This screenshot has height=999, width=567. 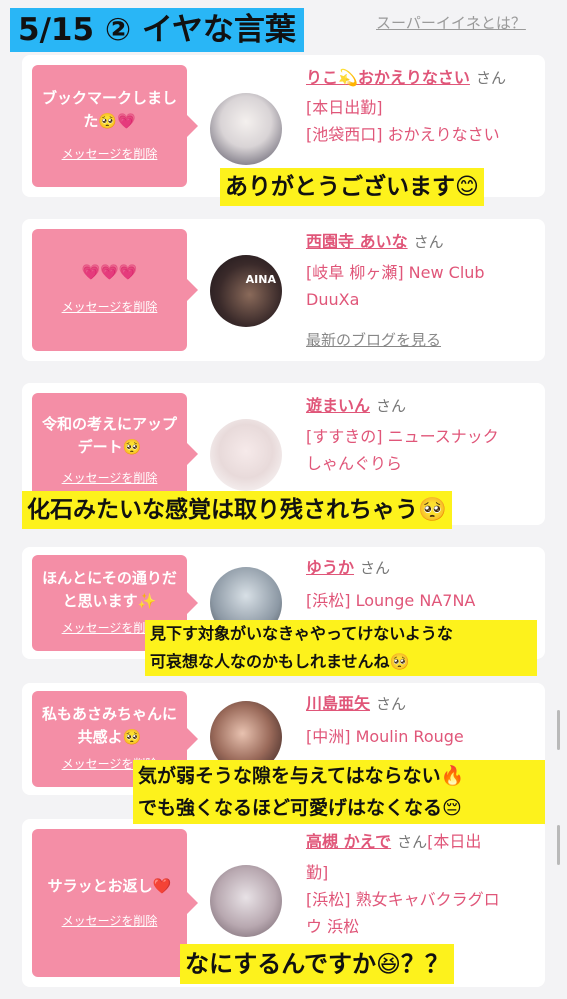 I want to click on message-text: 私もあさみちゃんに共感よ🥺, so click(x=109, y=725).